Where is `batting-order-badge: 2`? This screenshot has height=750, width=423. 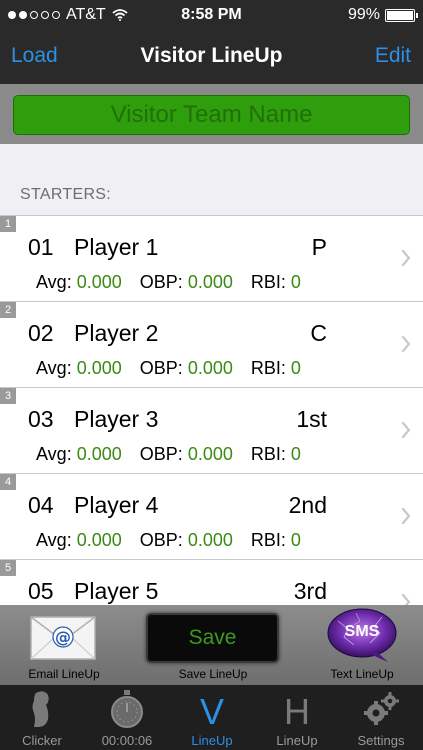
batting-order-badge: 2 is located at coordinates (8, 310).